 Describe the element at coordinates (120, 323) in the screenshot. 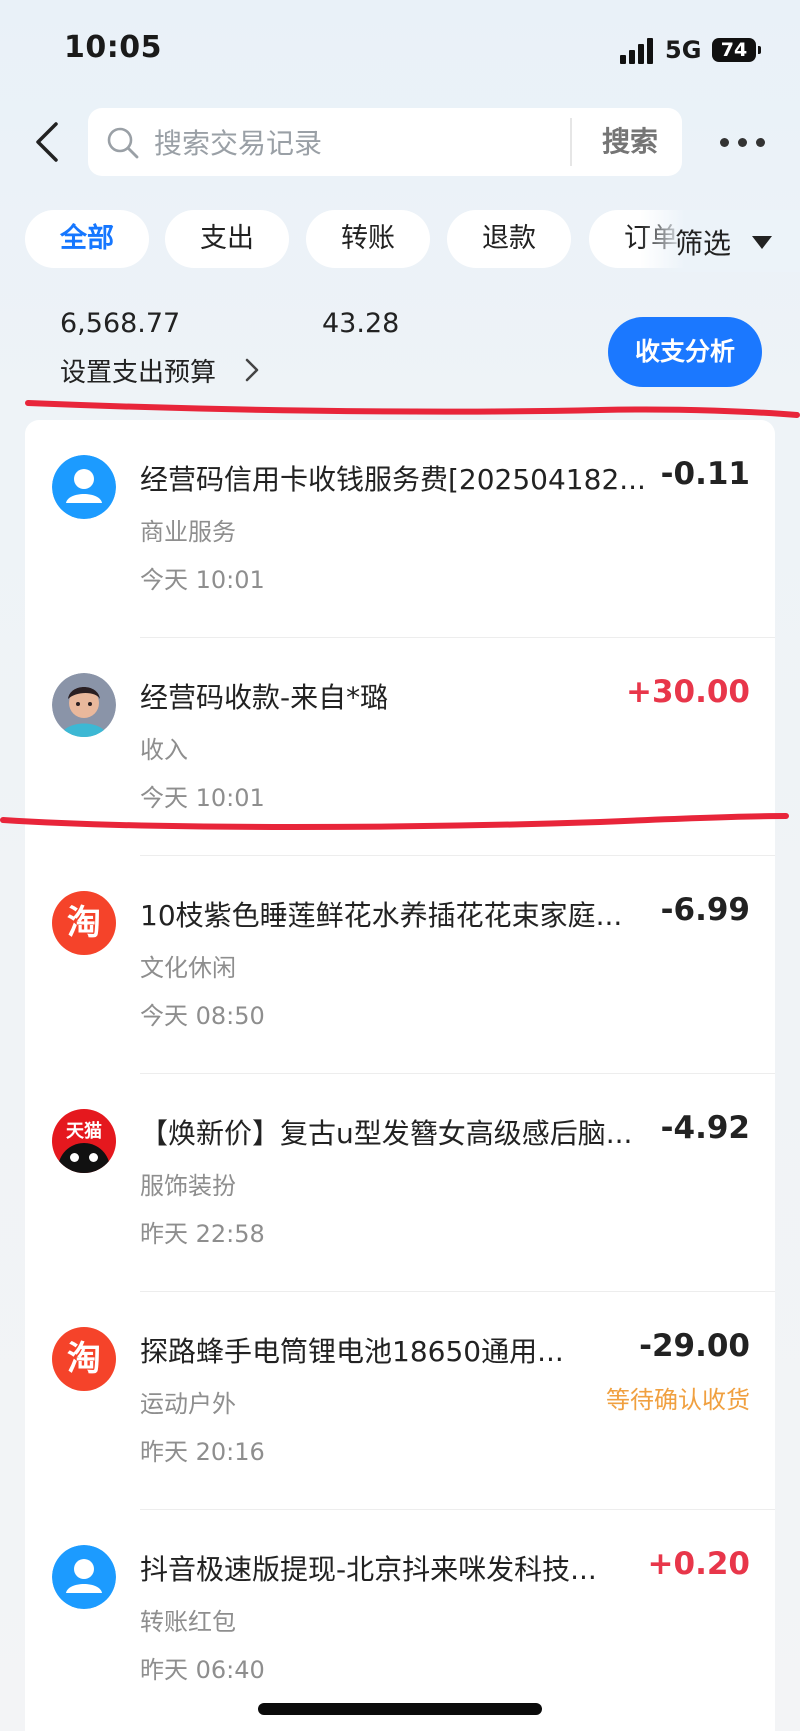

I see `expense-total: 6,568.77` at that location.